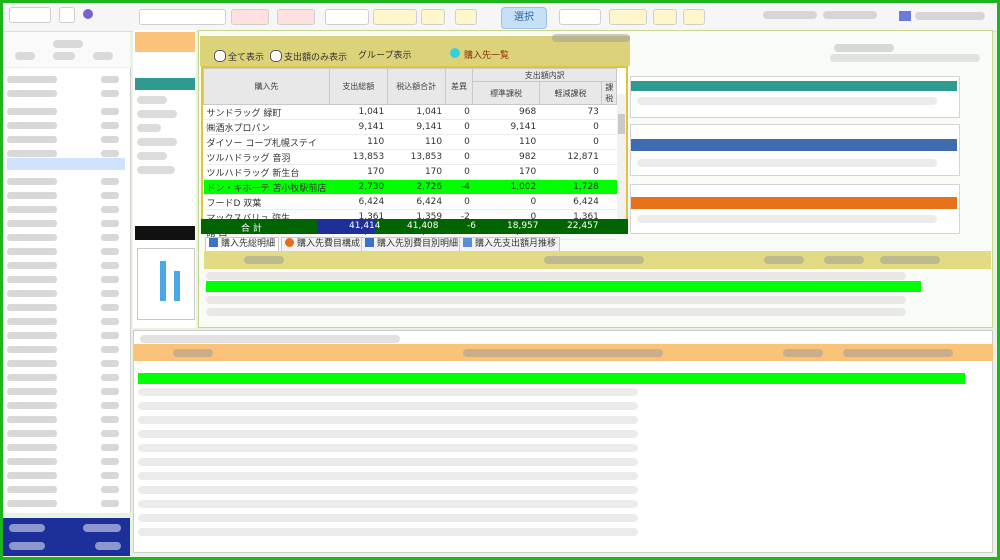 This screenshot has height=560, width=1000. Describe the element at coordinates (347, 17) in the screenshot. I see `date-from-button` at that location.